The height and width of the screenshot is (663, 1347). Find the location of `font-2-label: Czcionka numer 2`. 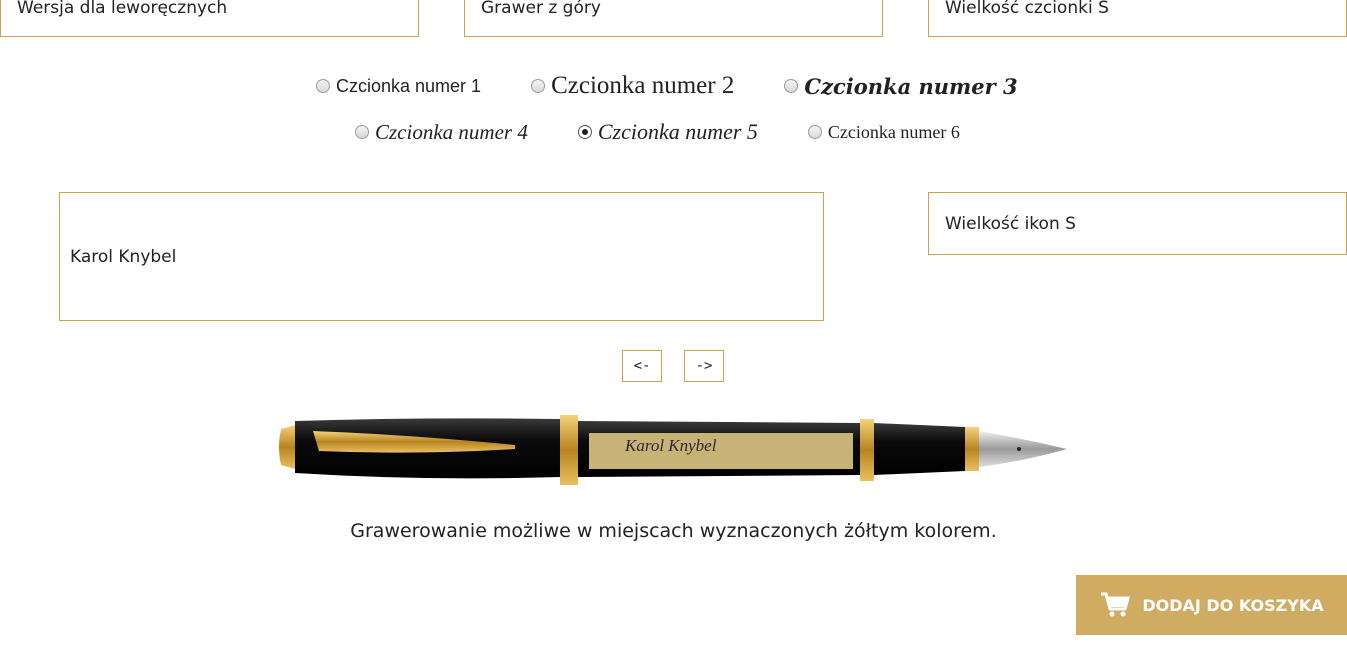

font-2-label: Czcionka numer 2 is located at coordinates (643, 85).